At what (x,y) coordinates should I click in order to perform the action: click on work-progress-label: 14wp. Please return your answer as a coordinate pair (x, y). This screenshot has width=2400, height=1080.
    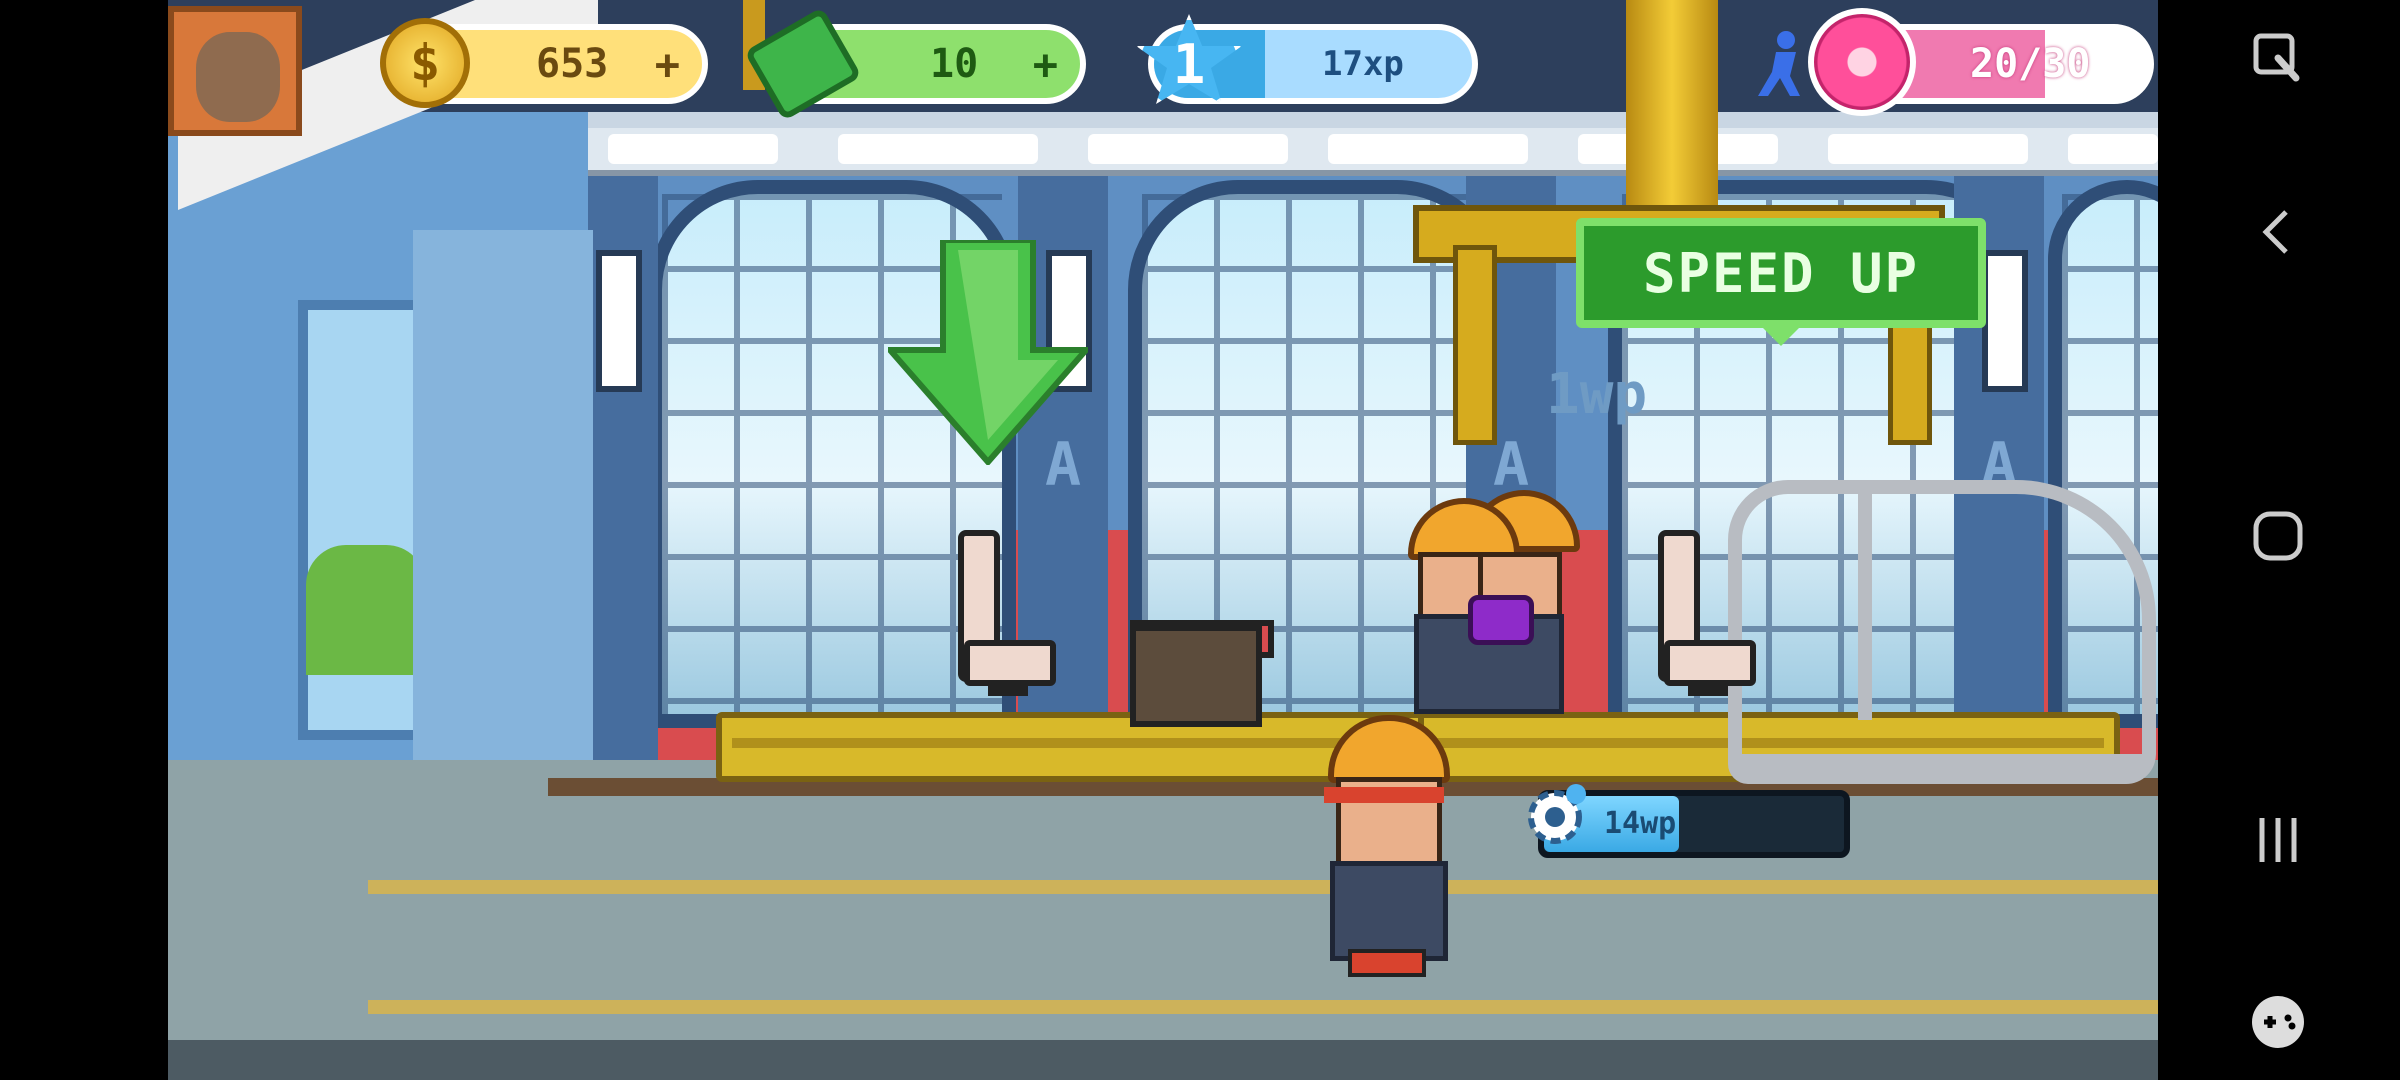
    Looking at the image, I should click on (1640, 823).